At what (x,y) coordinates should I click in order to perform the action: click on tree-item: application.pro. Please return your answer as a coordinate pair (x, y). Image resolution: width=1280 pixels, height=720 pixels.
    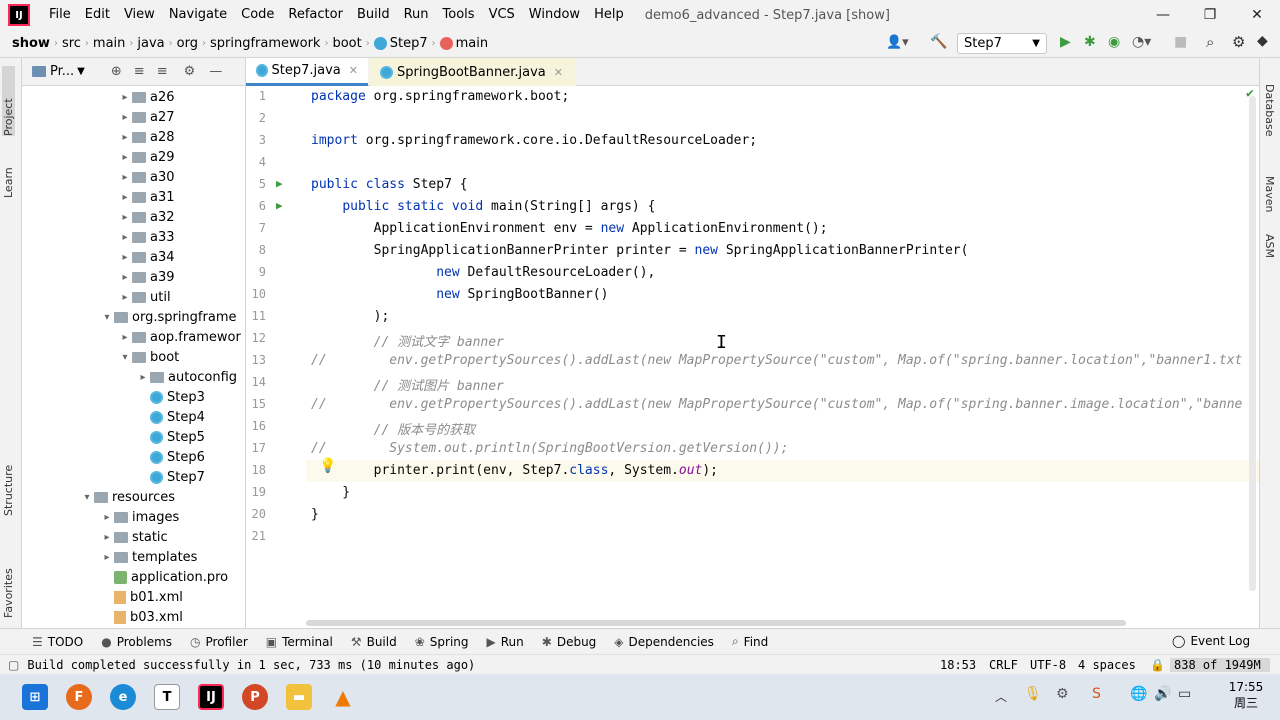
    Looking at the image, I should click on (164, 577).